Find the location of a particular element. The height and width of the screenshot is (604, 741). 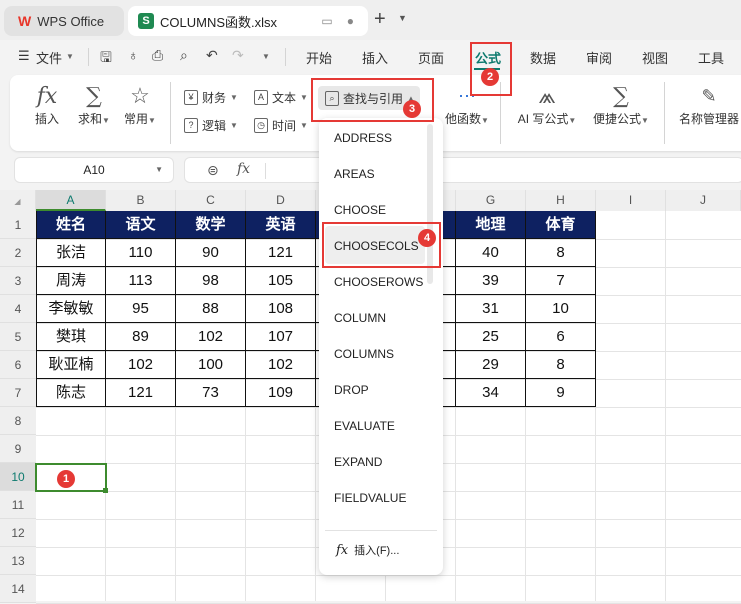

ai-formula-button: ⩕ AI 写公式▼ is located at coordinates (547, 105).